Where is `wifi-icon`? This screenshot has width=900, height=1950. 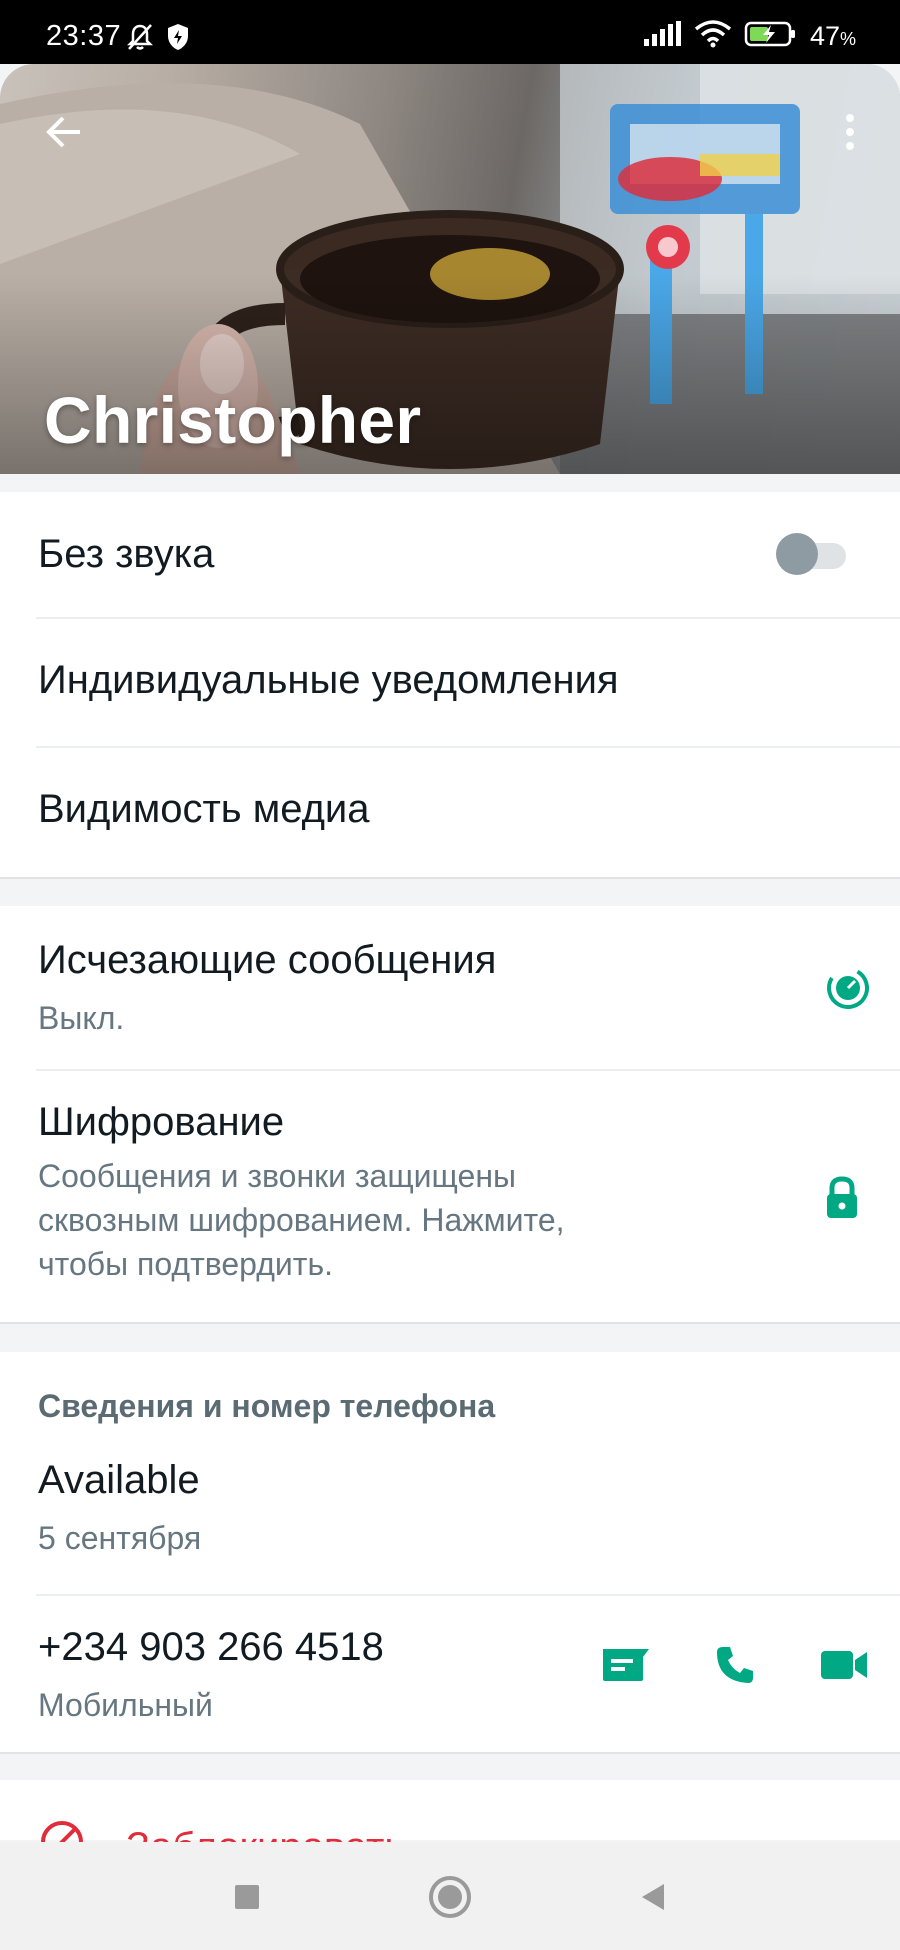 wifi-icon is located at coordinates (713, 36).